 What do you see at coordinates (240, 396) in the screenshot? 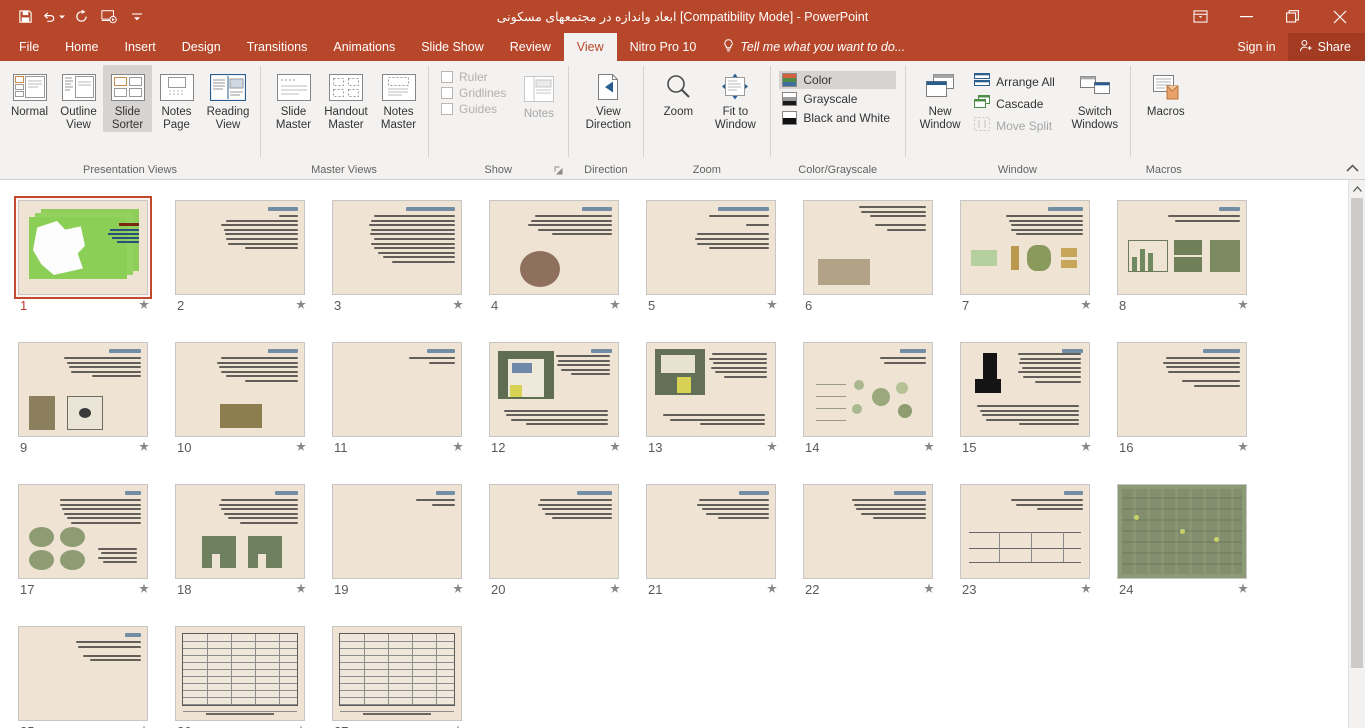
I see `slide-thumbnail-10: 10` at bounding box center [240, 396].